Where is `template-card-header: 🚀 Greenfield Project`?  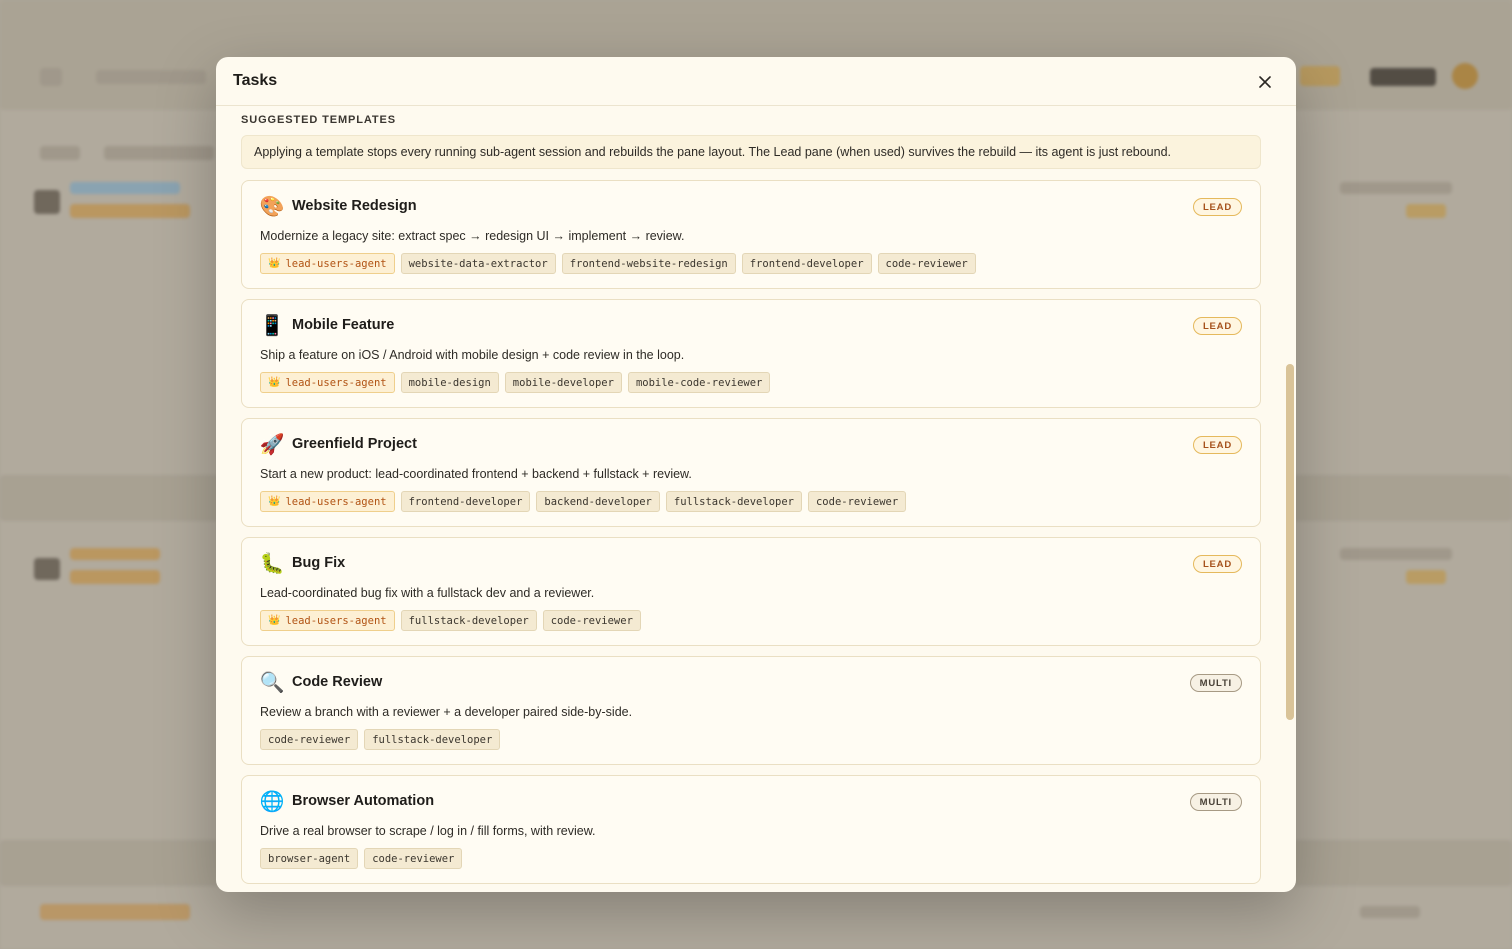
template-card-header: 🚀 Greenfield Project is located at coordinates (751, 444).